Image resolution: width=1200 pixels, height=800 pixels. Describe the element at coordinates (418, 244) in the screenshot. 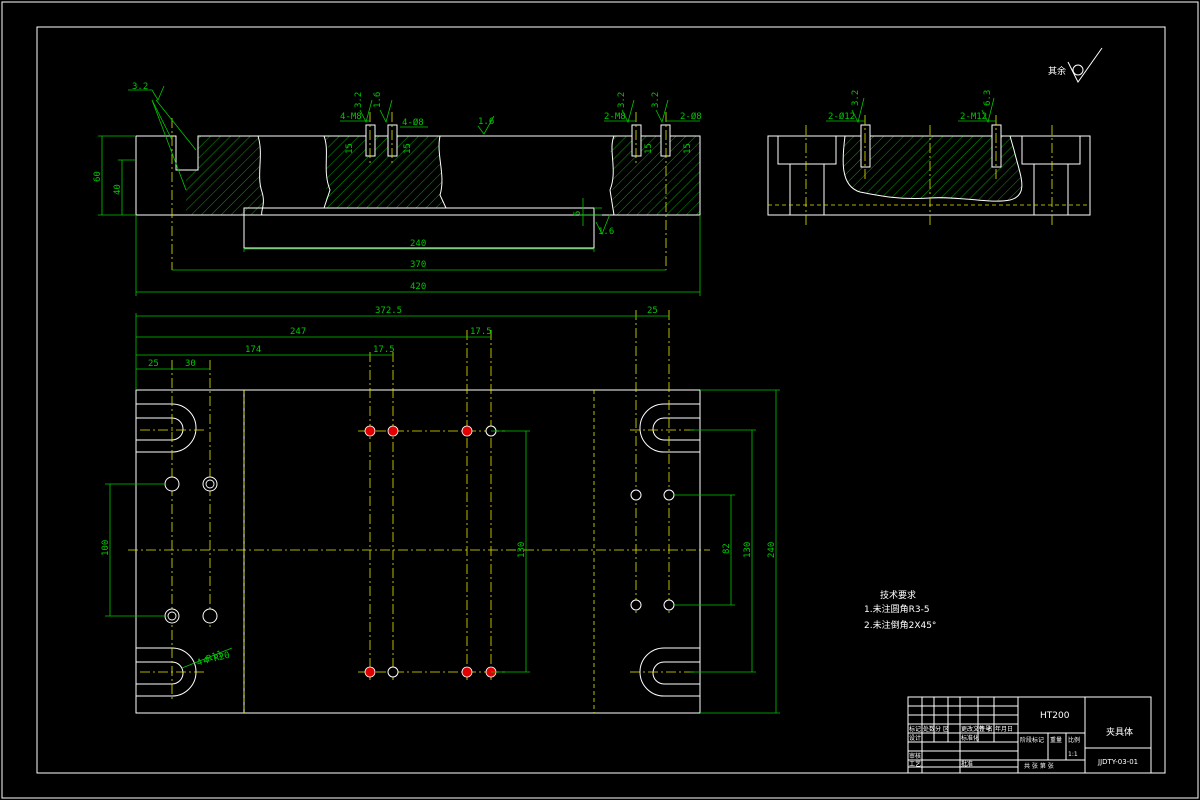

I see `dim-240: 240` at that location.